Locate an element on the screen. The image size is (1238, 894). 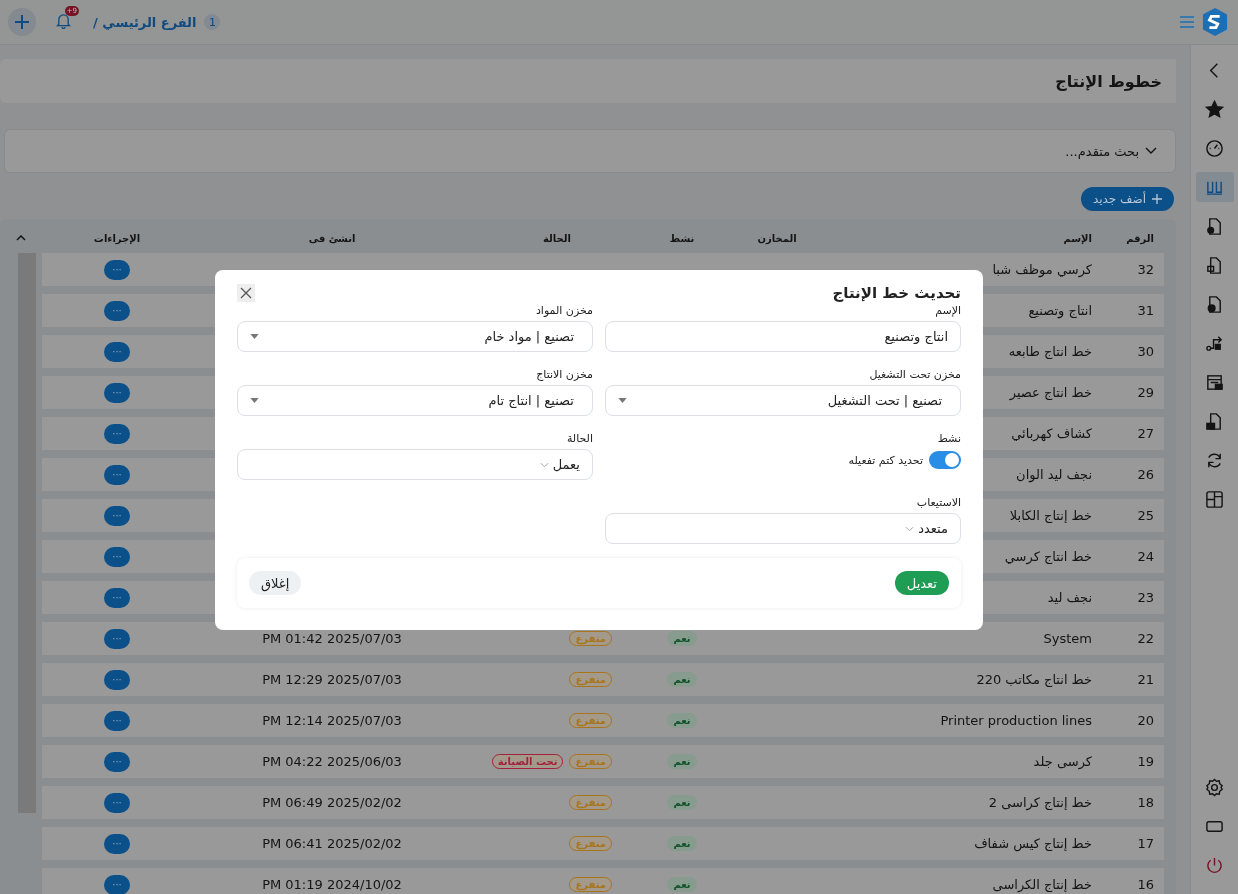
table-cell: كرسي موظف شبا is located at coordinates (1042, 269).